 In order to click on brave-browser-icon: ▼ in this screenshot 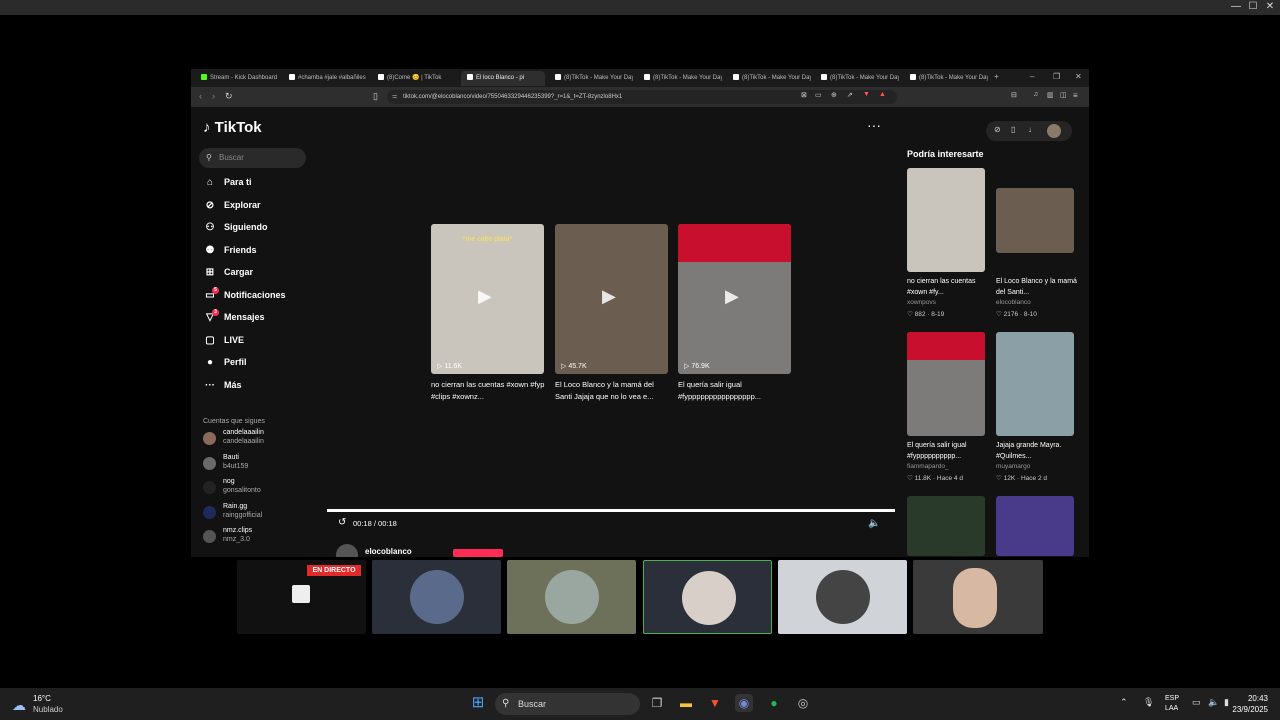, I will do `click(715, 703)`.